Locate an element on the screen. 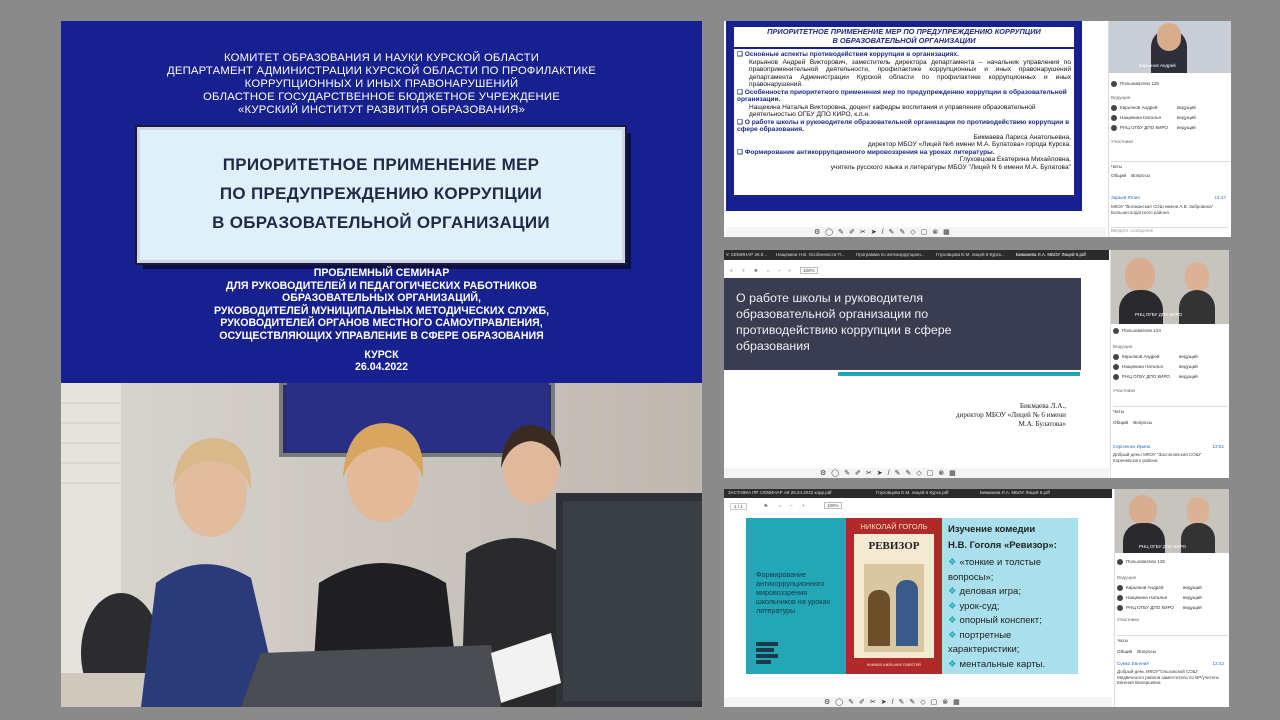  chevron-left-icon: < is located at coordinates (731, 270).